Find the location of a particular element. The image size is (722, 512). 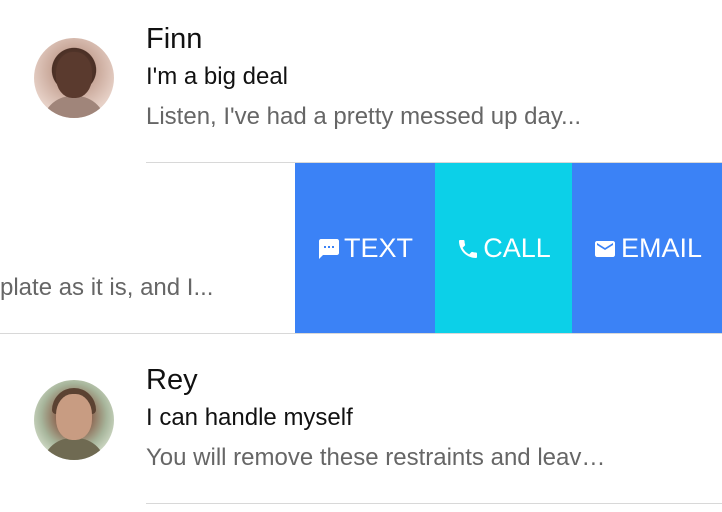

message-subject: I can handle myself is located at coordinates (249, 417).